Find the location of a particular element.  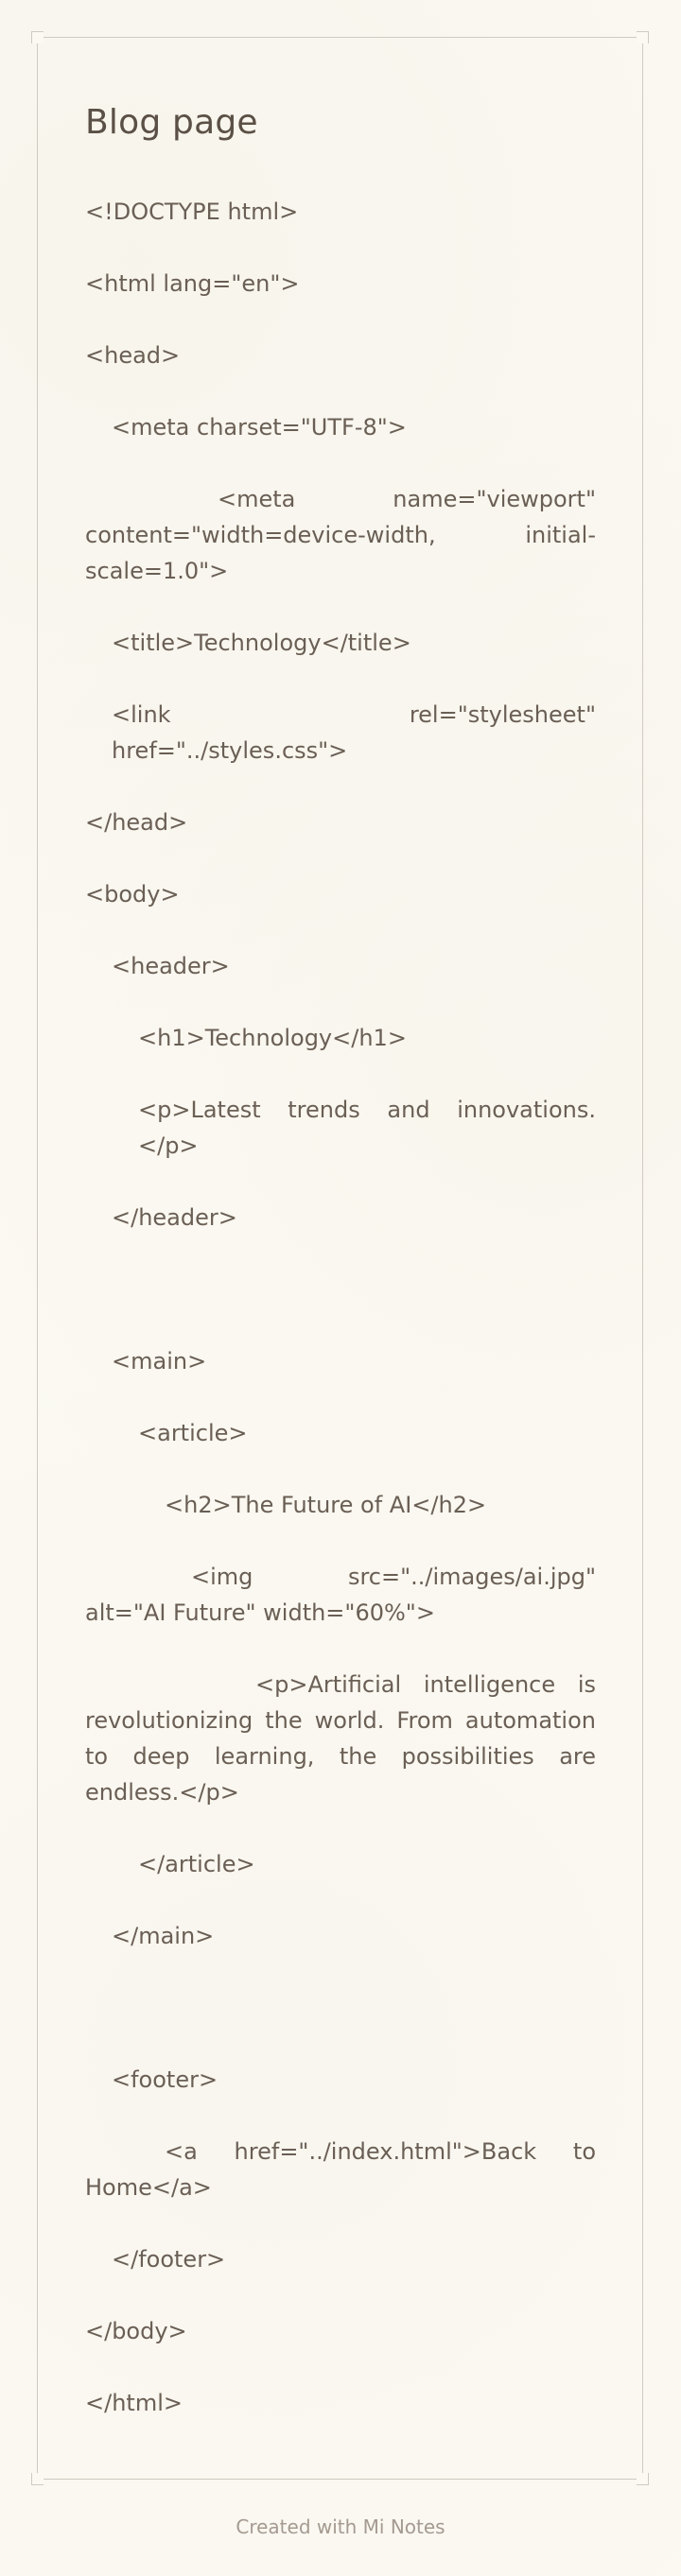

frame-corner-top-right is located at coordinates (643, 37).